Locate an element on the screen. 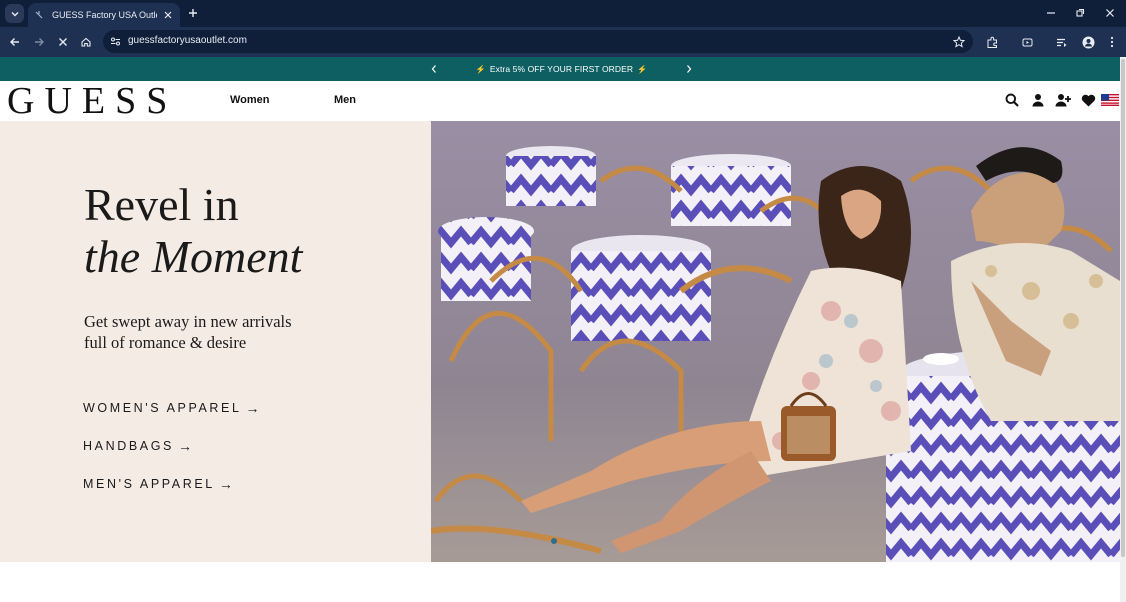 The image size is (1126, 602). promo-text: Extra 5% OFF YOUR FIRST ORDER is located at coordinates (561, 69).